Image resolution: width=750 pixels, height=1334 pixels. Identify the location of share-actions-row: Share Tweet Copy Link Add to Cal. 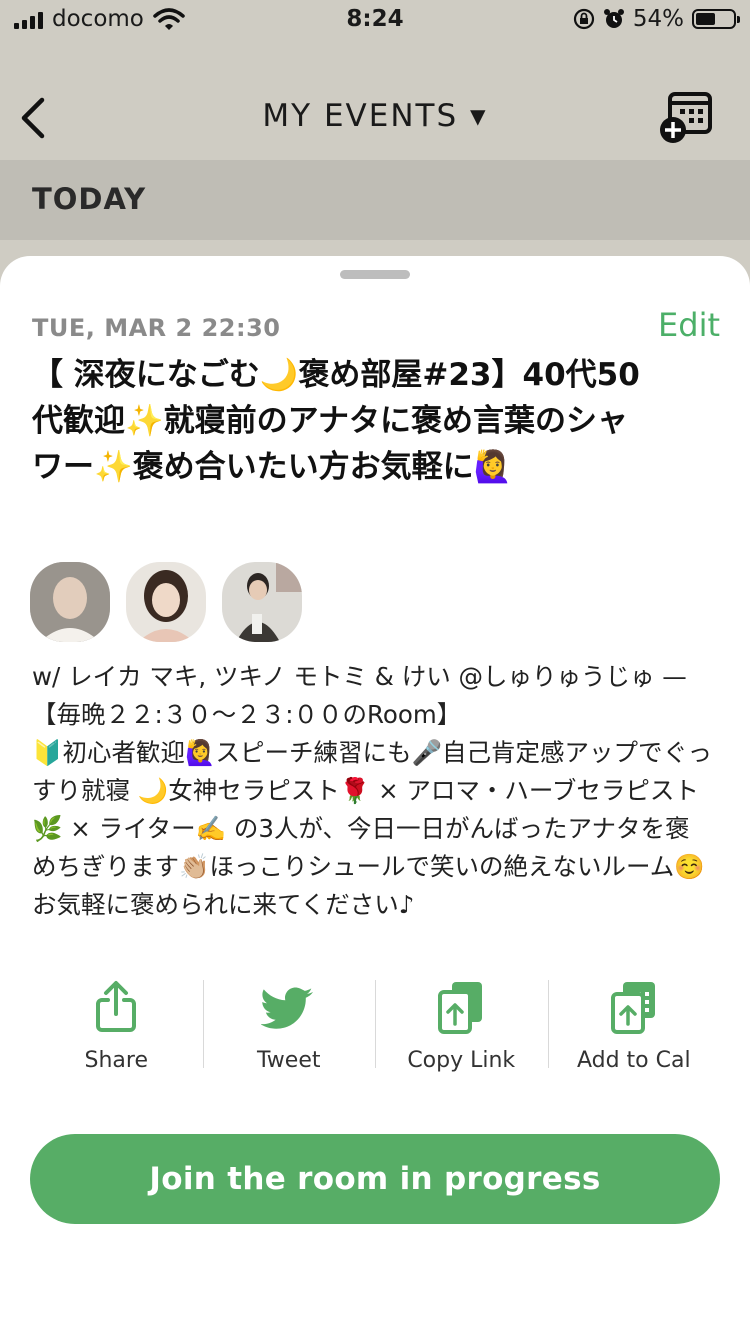
(375, 1033).